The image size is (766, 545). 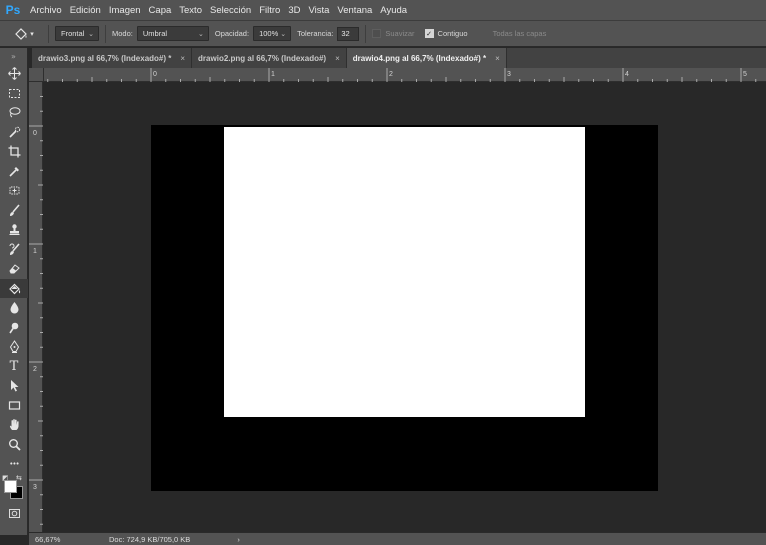 I want to click on tab-label: drawio3.png al 66,7% (Indexado#) *, so click(x=105, y=58).